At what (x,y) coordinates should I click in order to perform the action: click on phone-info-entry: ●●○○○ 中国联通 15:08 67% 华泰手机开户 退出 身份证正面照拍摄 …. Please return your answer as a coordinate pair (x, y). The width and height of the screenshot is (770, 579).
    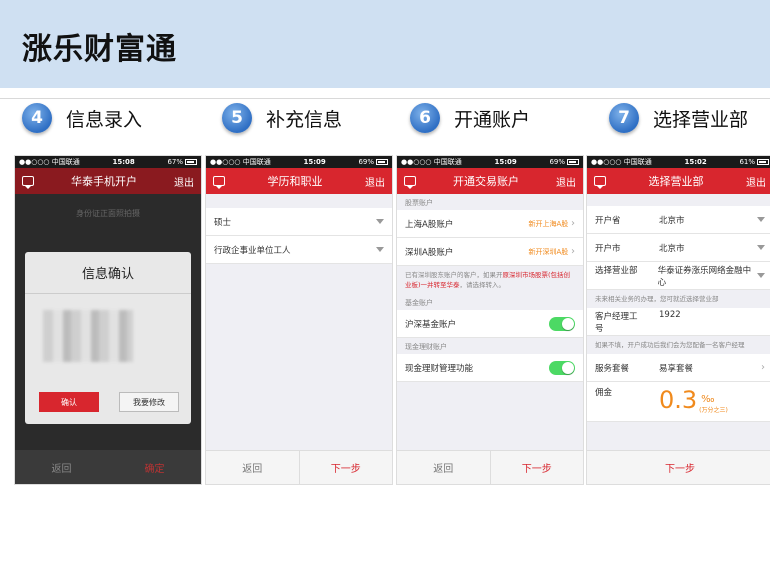
    Looking at the image, I should click on (108, 320).